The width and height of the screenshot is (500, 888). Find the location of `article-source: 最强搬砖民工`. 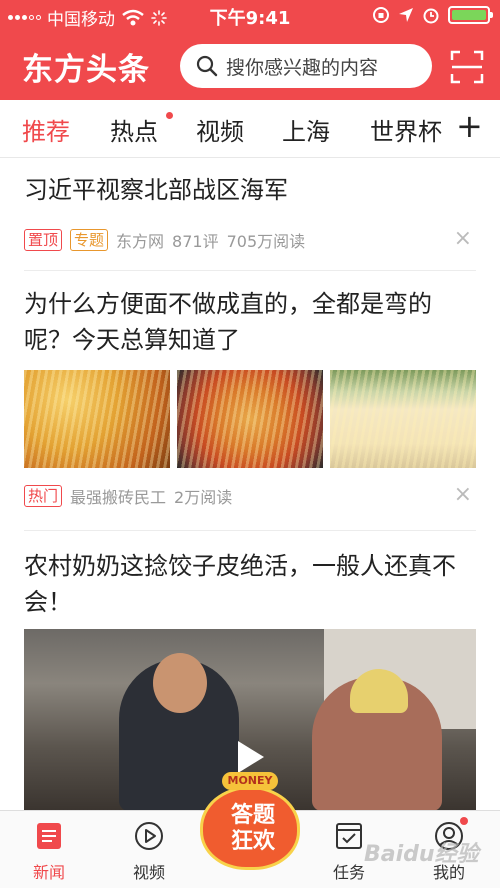

article-source: 最强搬砖民工 is located at coordinates (118, 497).